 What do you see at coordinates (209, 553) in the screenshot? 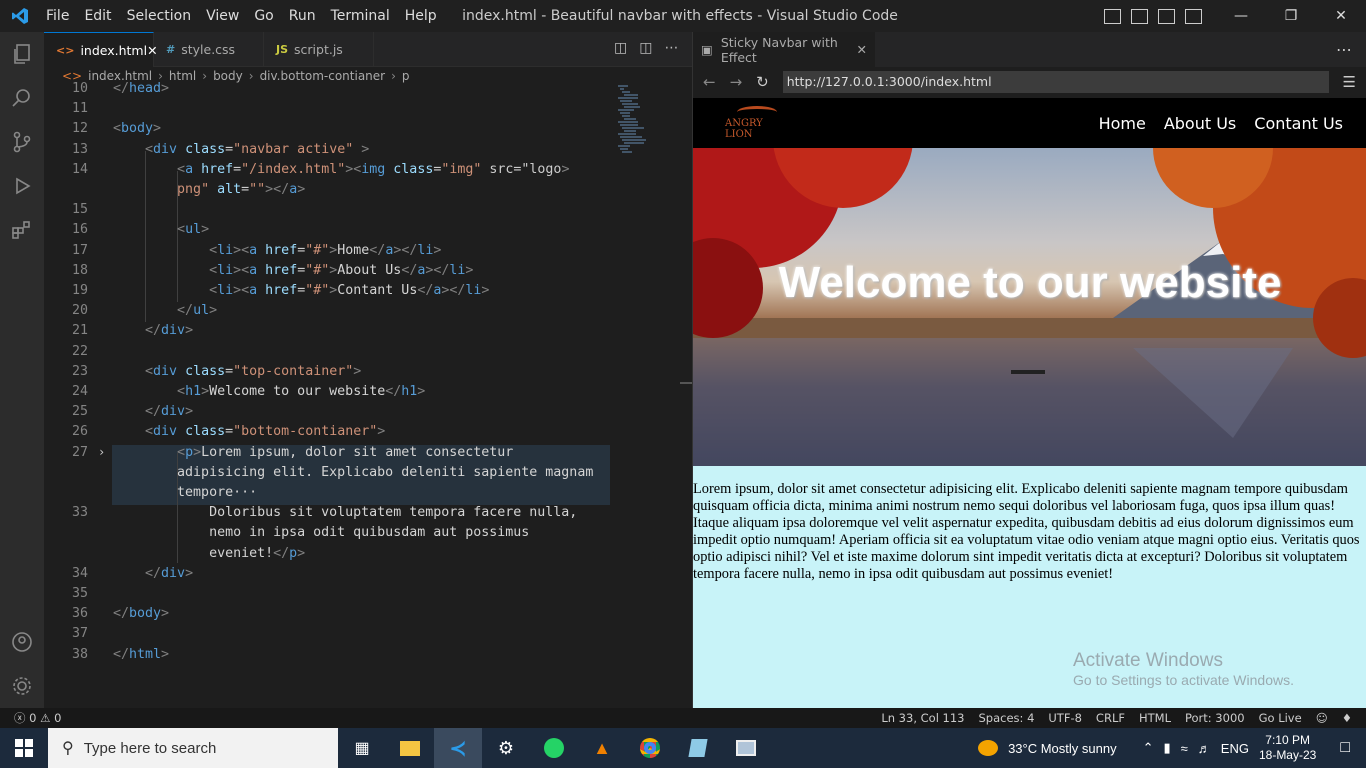
I see `code-line: eveniet!</p>` at bounding box center [209, 553].